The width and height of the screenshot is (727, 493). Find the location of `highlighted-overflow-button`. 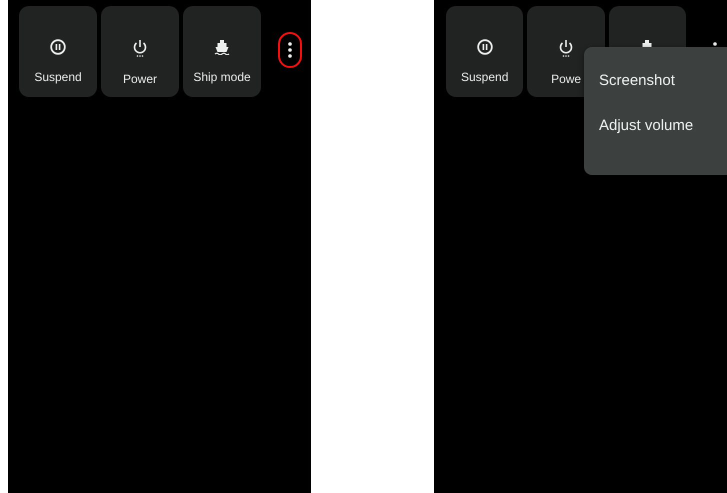

highlighted-overflow-button is located at coordinates (290, 50).